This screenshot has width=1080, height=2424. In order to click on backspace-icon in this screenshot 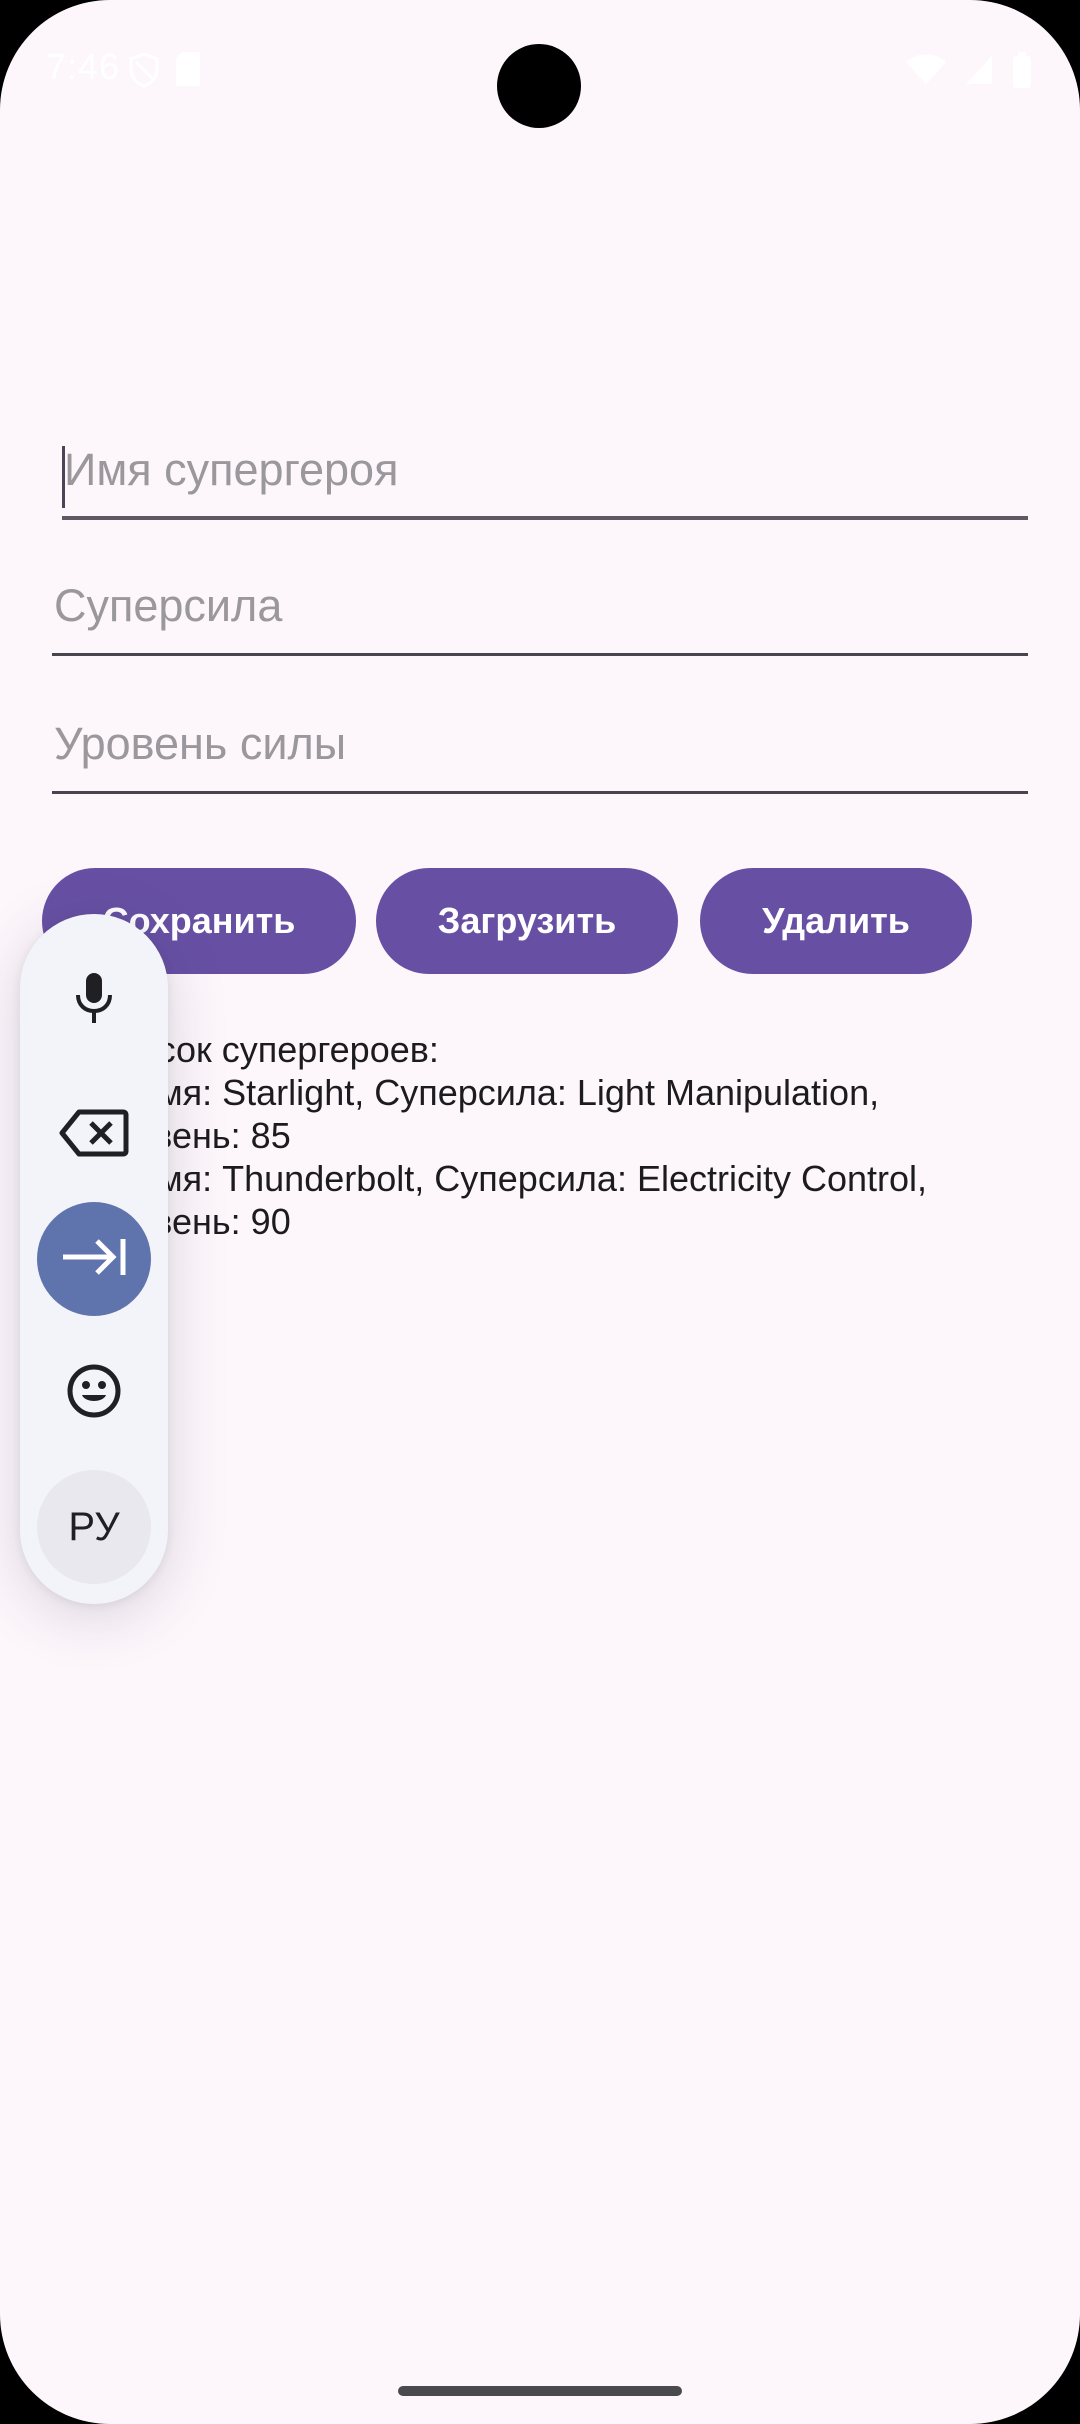, I will do `click(94, 1135)`.